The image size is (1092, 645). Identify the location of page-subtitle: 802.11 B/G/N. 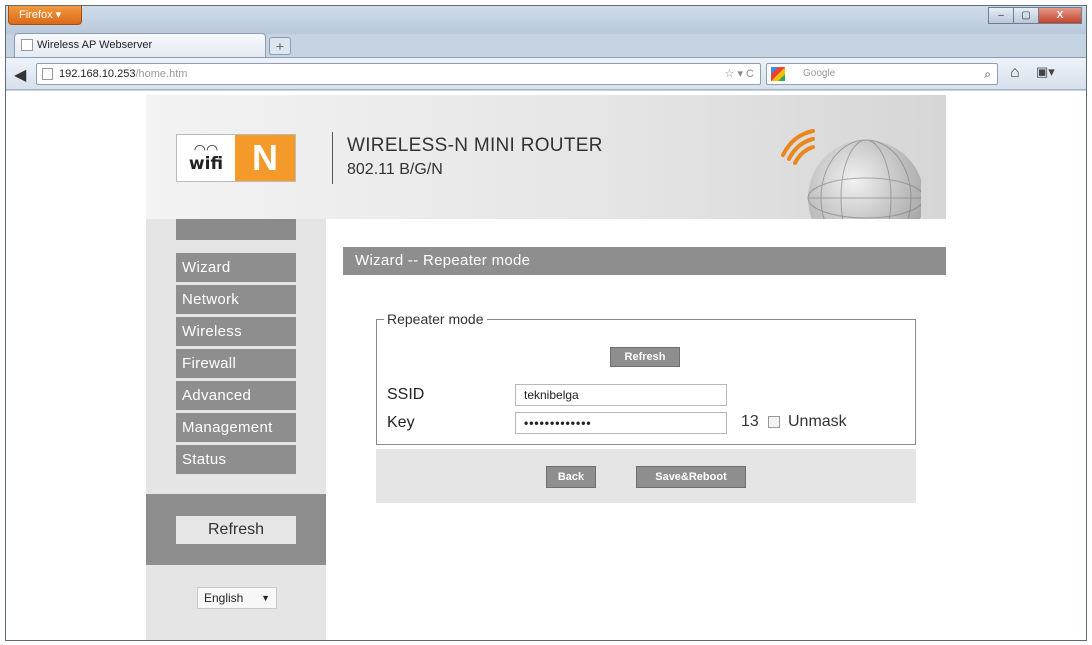
(395, 169).